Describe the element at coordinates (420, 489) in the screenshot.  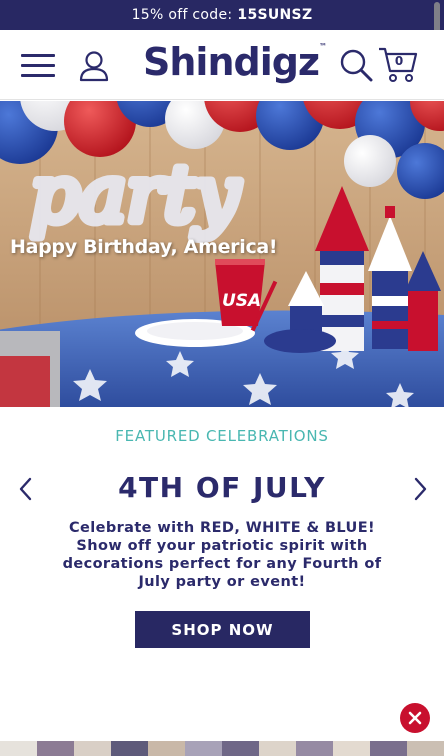
I see `chevron-right-icon` at that location.